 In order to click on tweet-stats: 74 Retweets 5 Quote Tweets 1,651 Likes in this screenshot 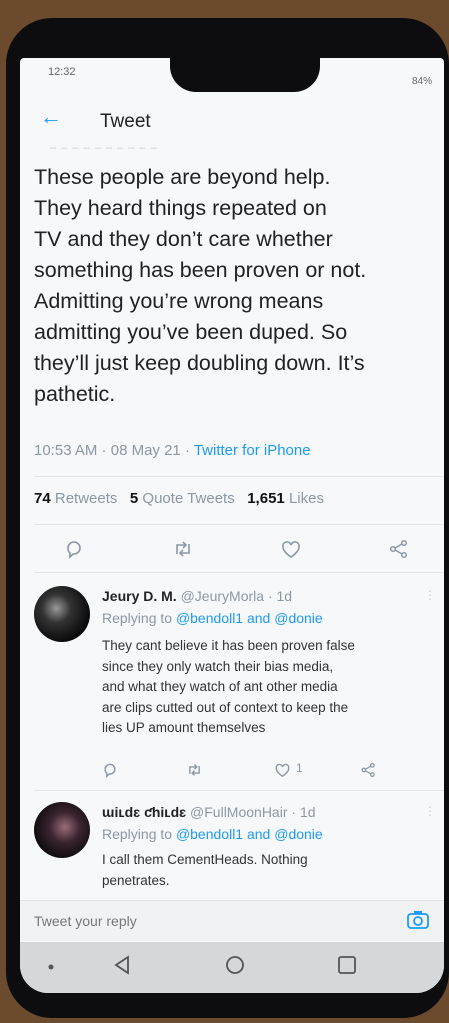, I will do `click(179, 498)`.